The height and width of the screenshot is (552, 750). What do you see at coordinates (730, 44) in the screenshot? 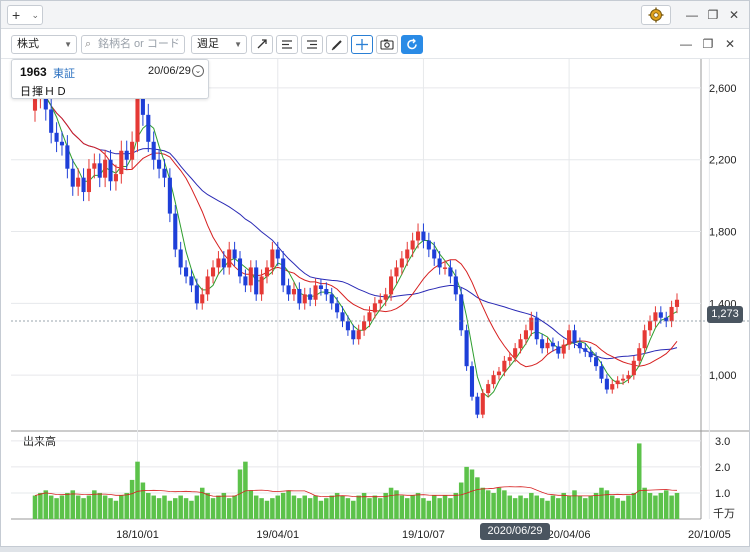
I see `pane-close-button: ✕` at bounding box center [730, 44].